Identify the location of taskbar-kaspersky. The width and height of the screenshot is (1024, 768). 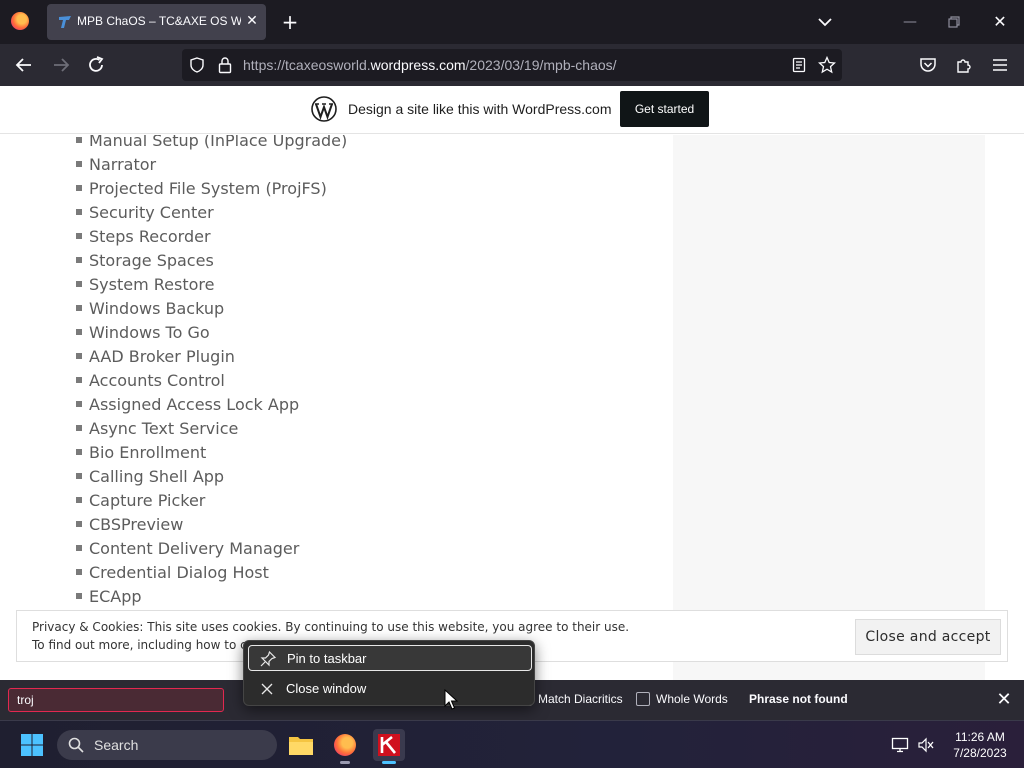
(389, 746).